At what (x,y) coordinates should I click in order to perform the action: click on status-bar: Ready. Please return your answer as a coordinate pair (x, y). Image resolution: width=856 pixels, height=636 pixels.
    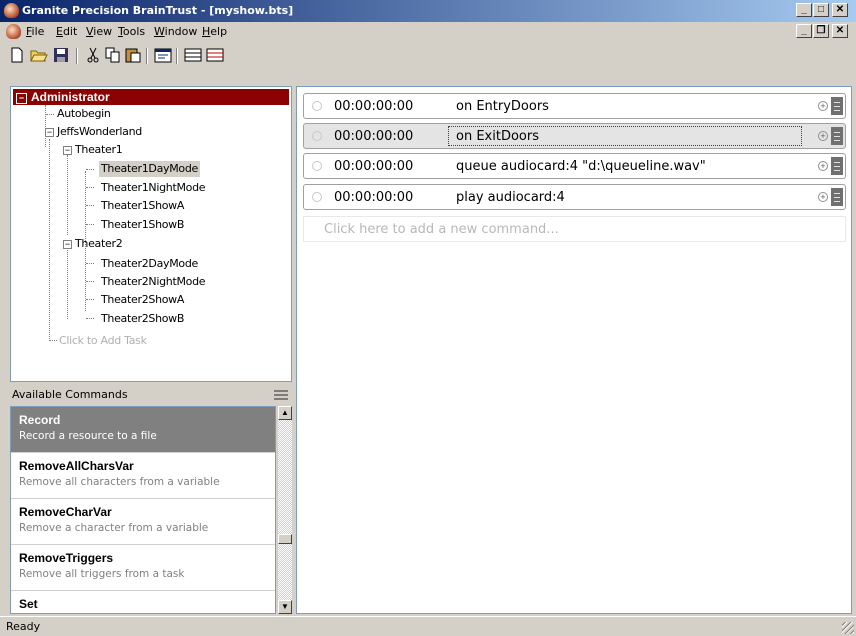
    Looking at the image, I should click on (428, 626).